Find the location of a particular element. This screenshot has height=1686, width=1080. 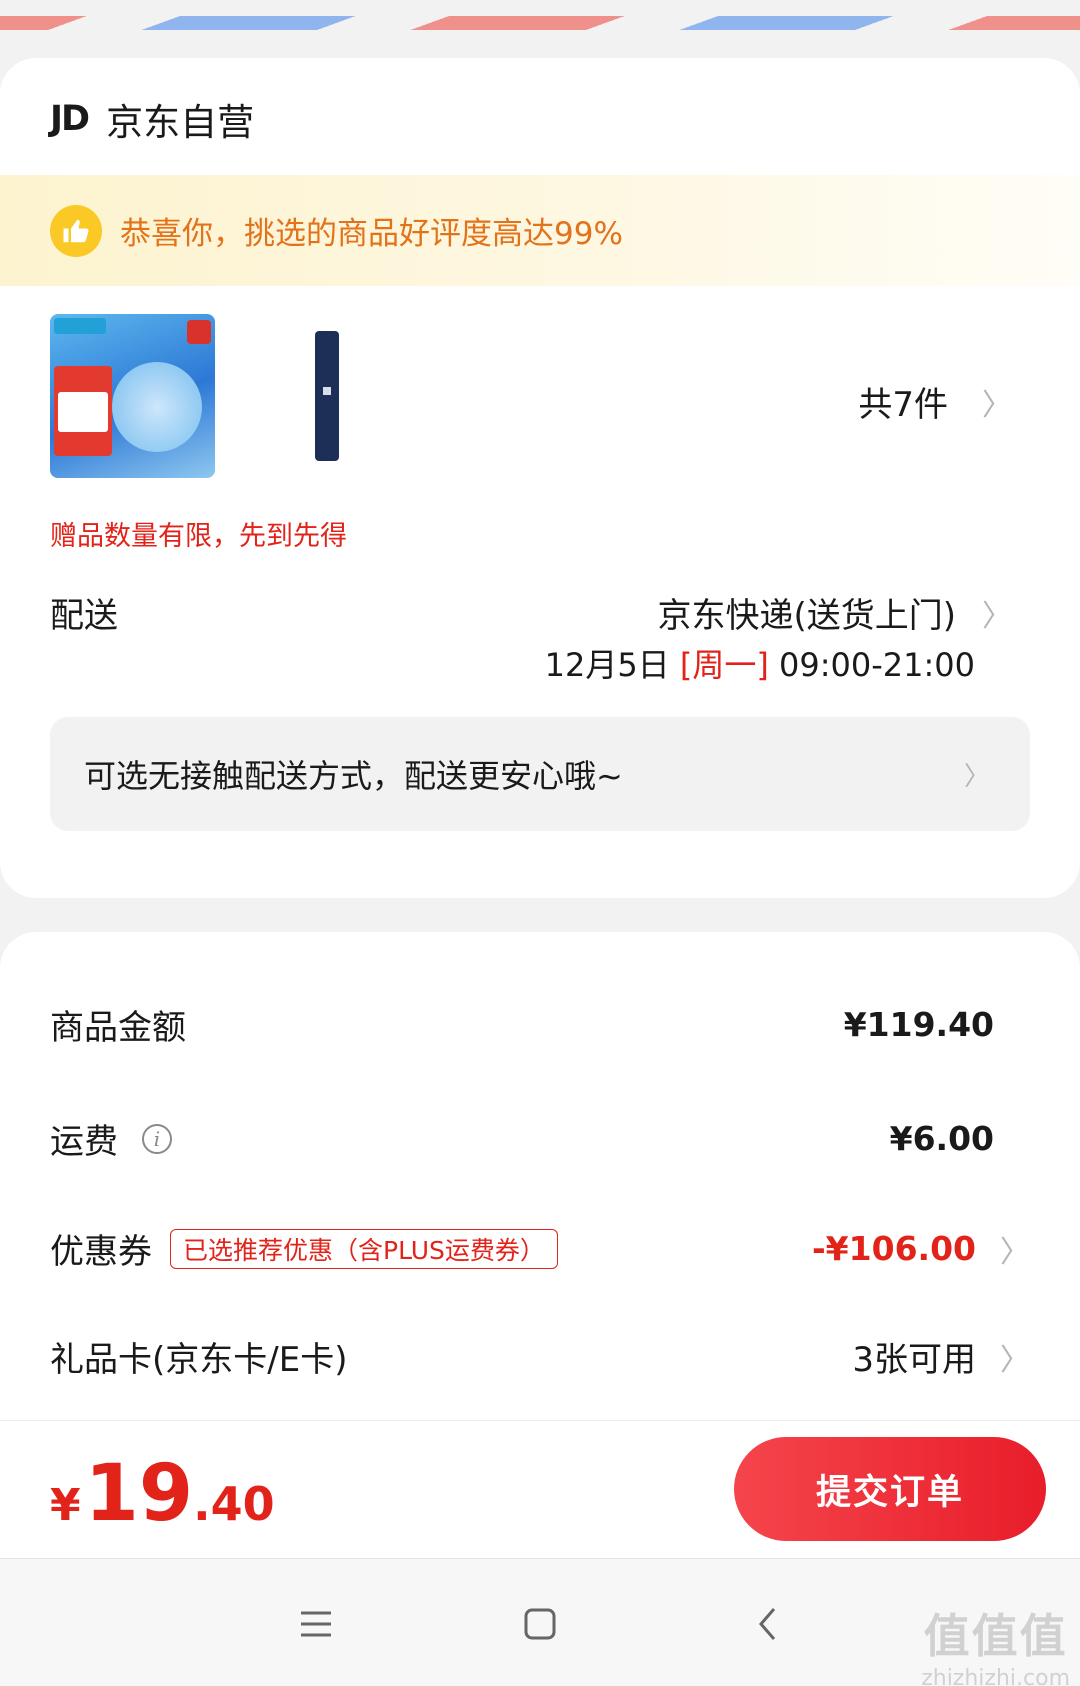

product-count-link: 共7件 〉 is located at coordinates (935, 401).